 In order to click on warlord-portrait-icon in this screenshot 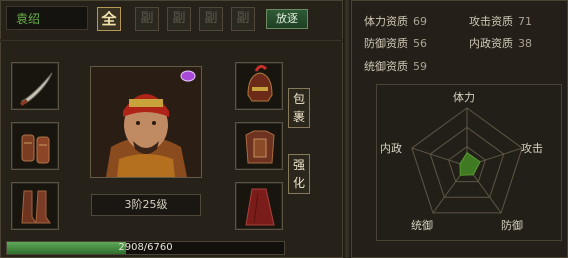, I will do `click(146, 122)`.